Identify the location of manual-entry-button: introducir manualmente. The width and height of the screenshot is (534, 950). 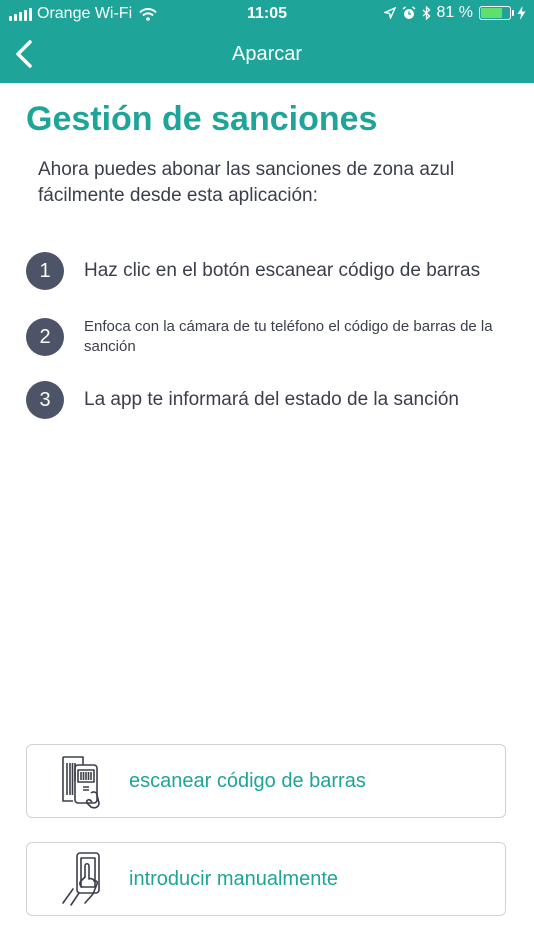
(266, 879).